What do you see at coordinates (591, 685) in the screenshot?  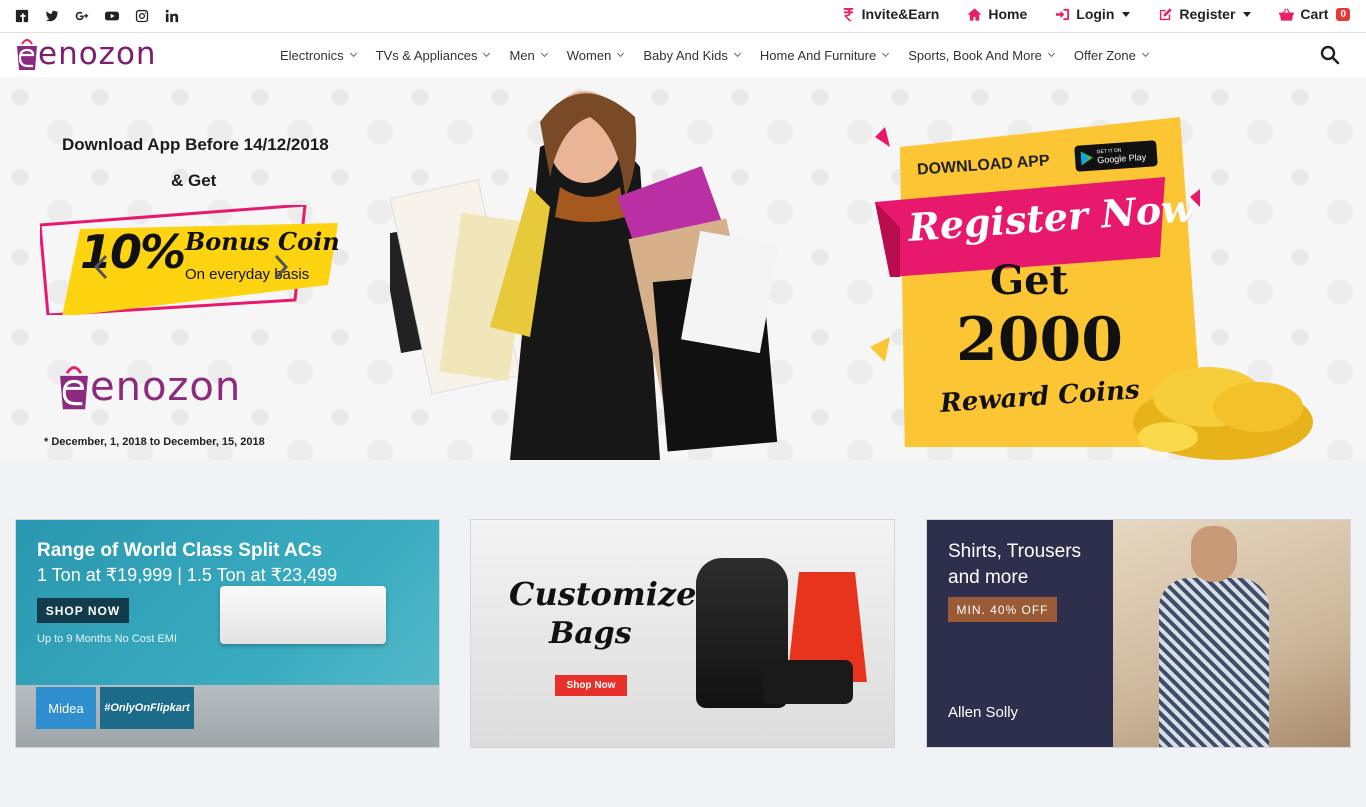 I see `bags-shop-now-button: Shop Now` at bounding box center [591, 685].